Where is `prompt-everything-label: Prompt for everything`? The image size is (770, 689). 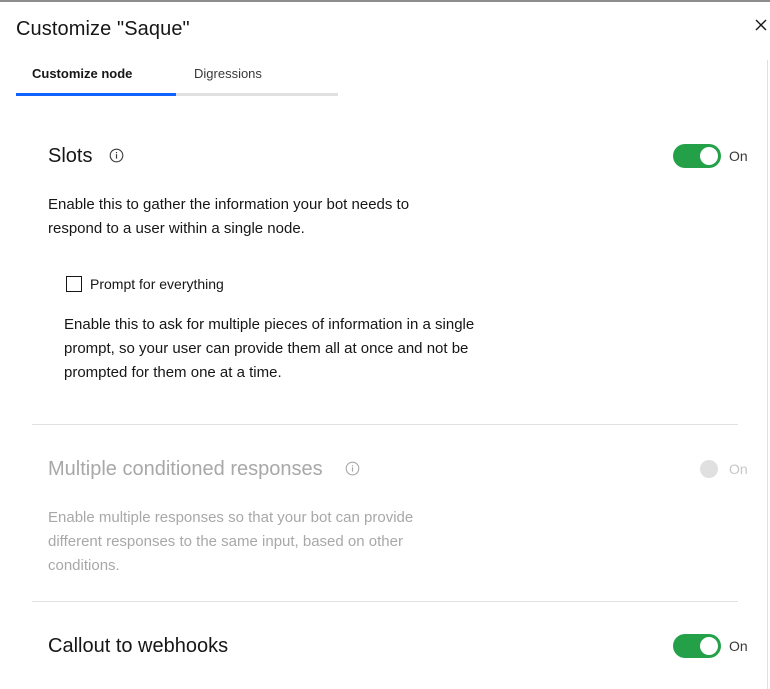
prompt-everything-label: Prompt for everything is located at coordinates (157, 284).